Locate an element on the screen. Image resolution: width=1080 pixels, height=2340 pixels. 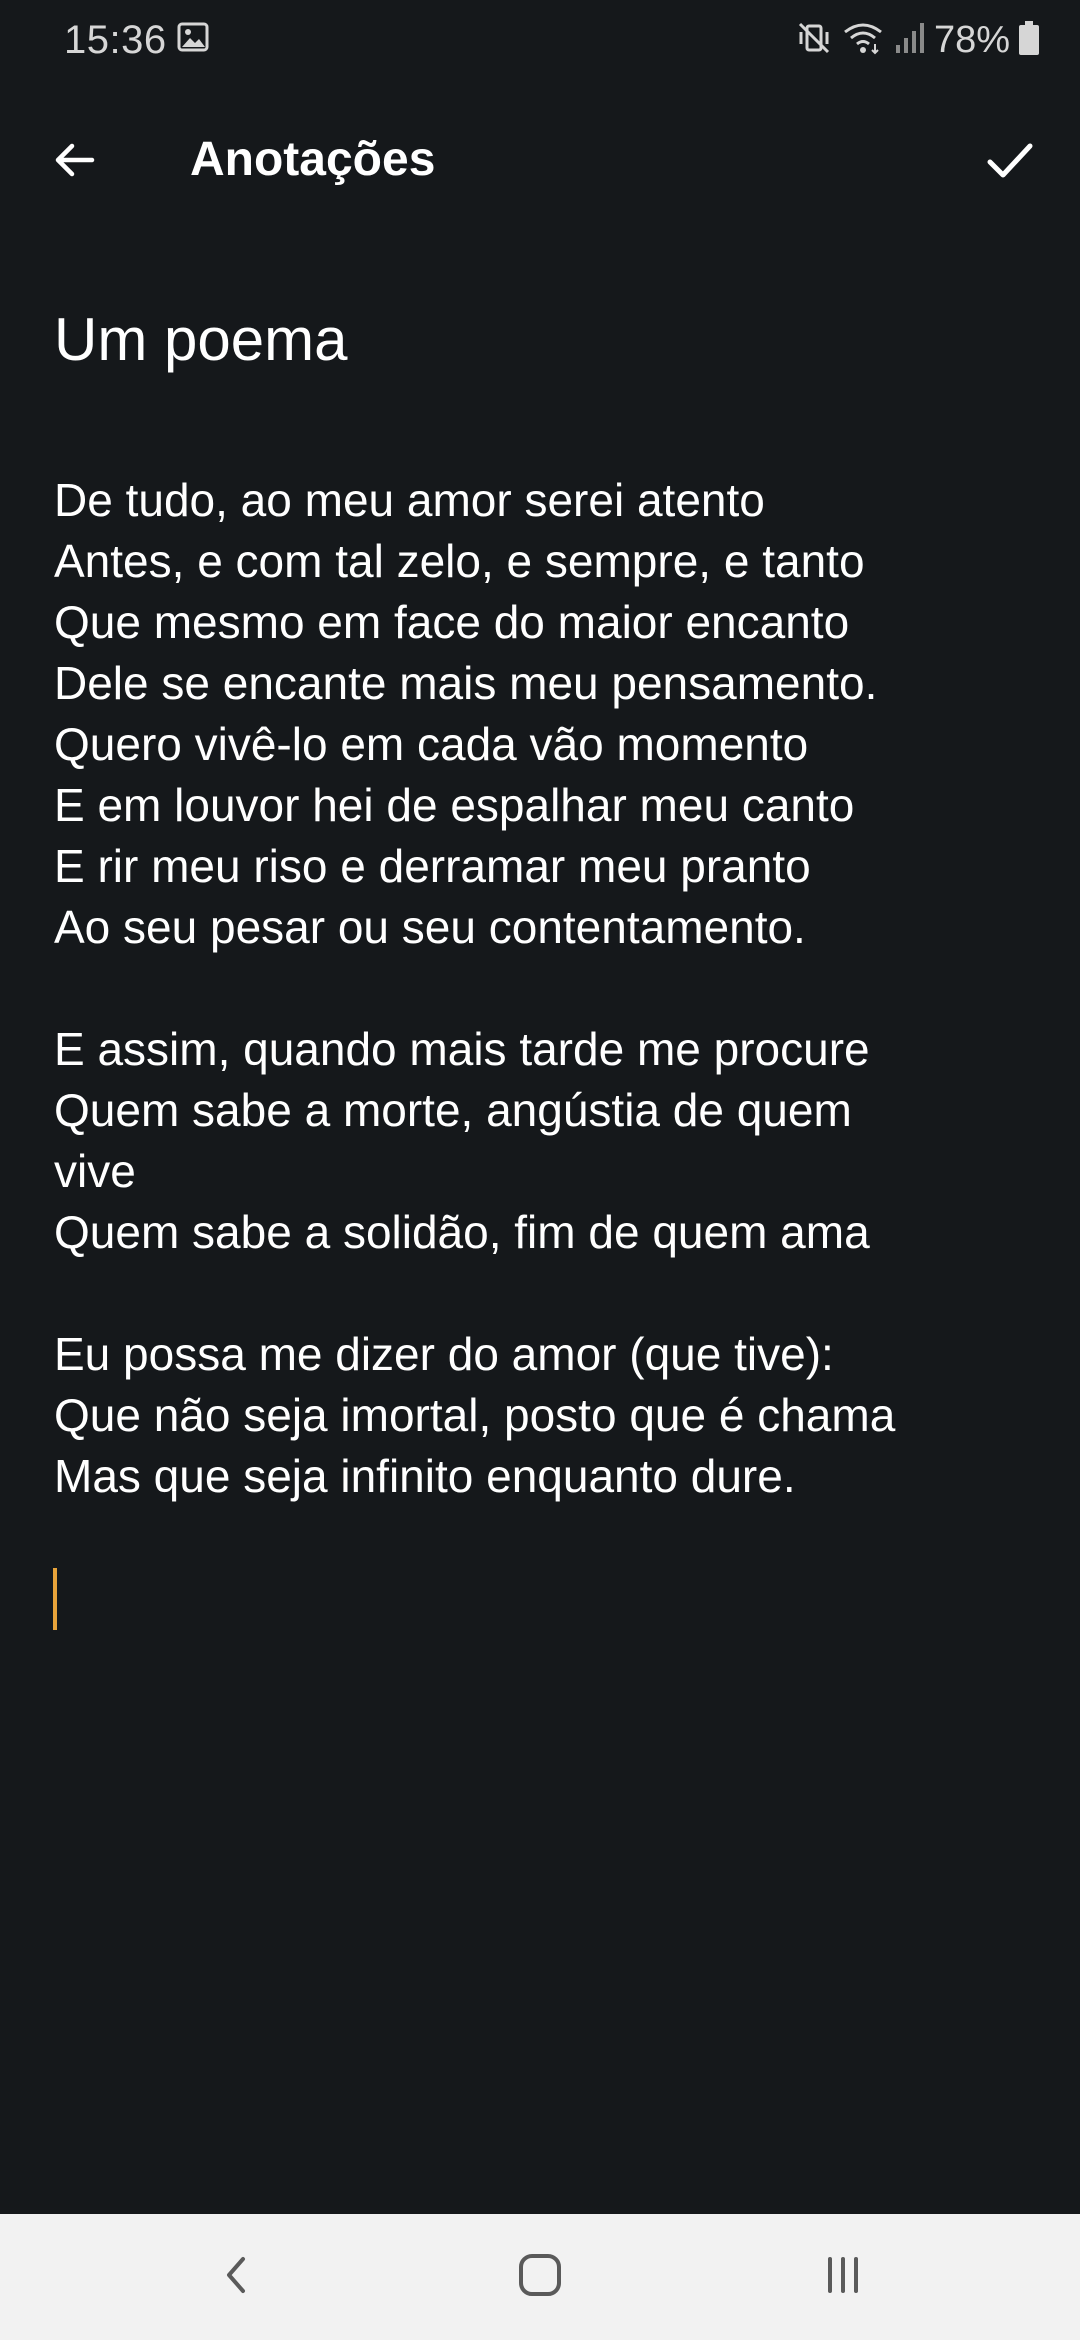
system-nav-bar is located at coordinates (540, 2277).